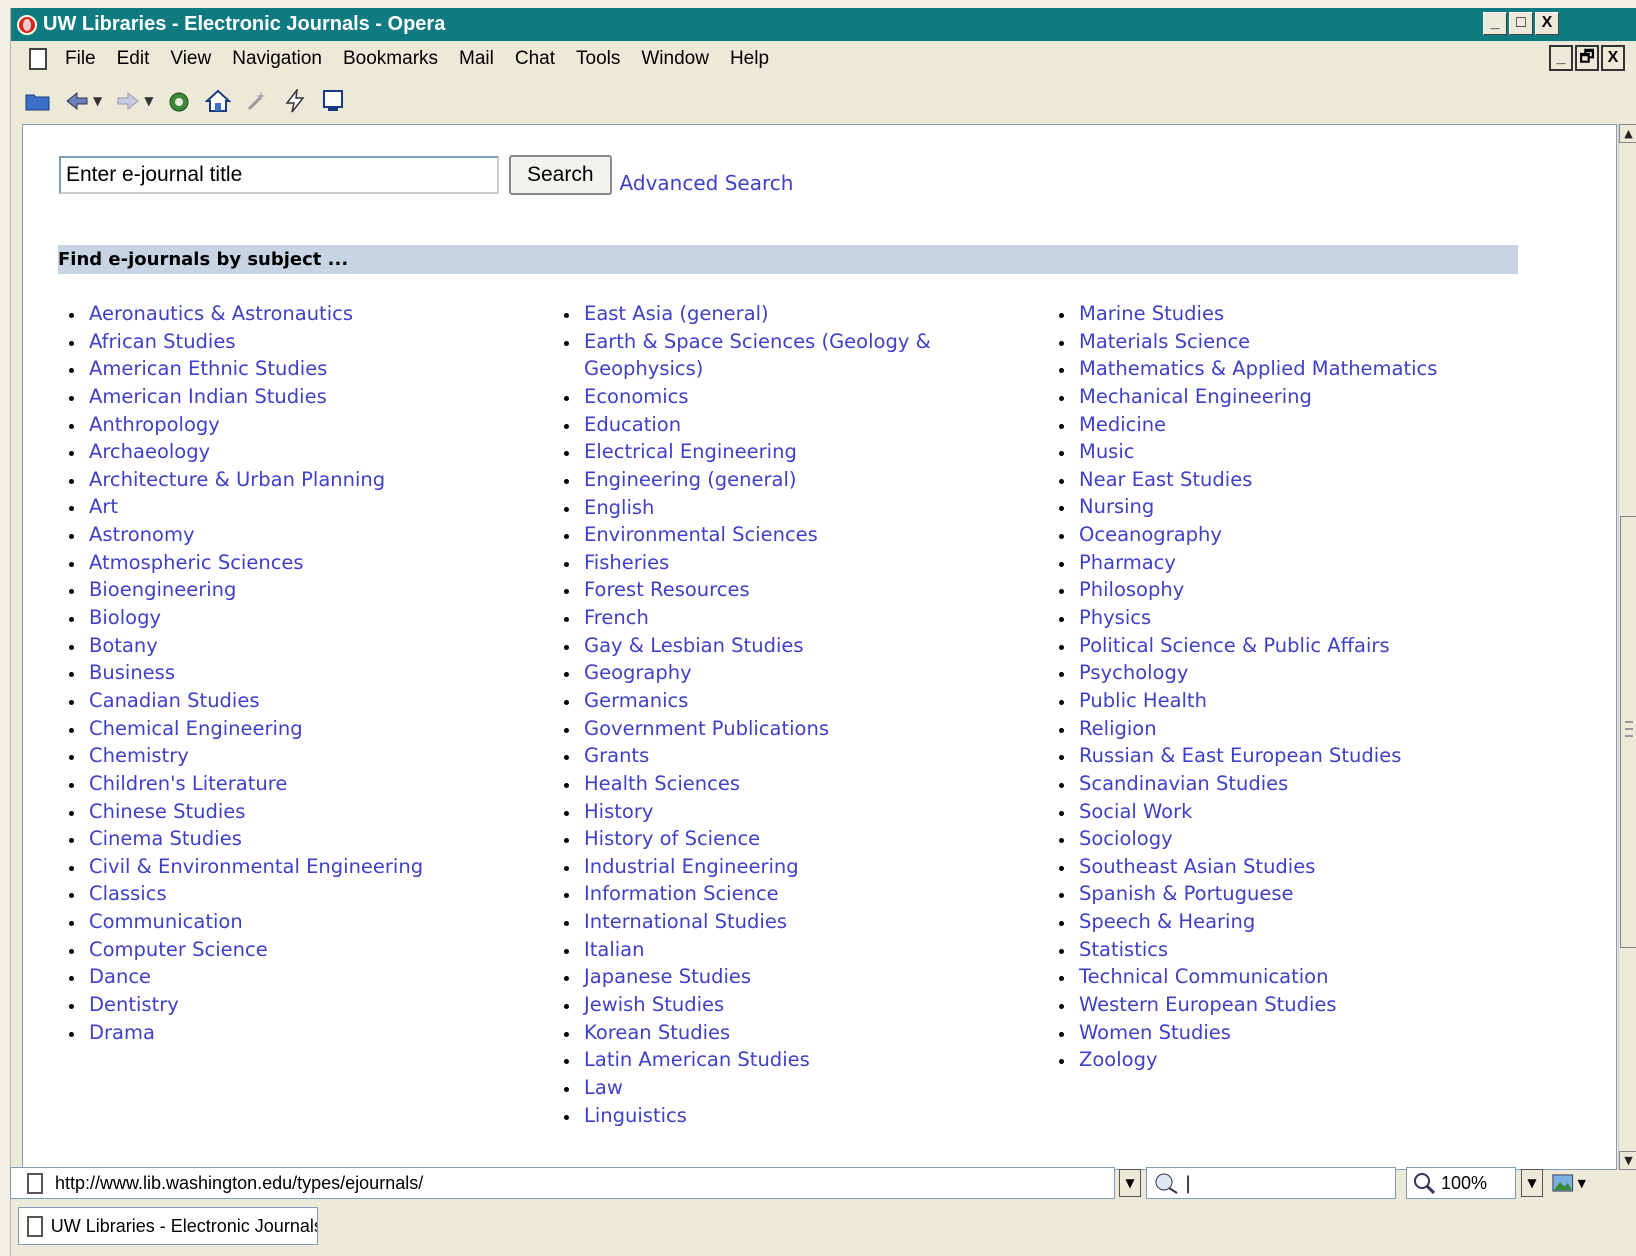 Image resolution: width=1636 pixels, height=1256 pixels. Describe the element at coordinates (754, 729) in the screenshot. I see `subject-link: Government Publications` at that location.